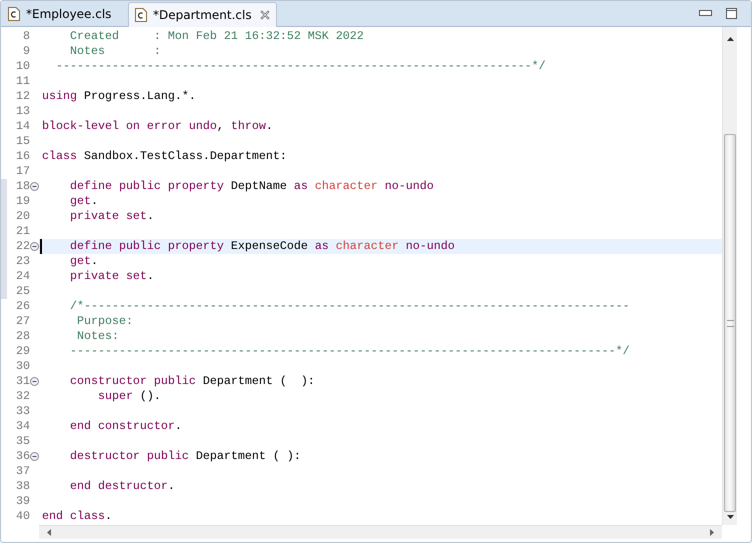 This screenshot has height=543, width=752. What do you see at coordinates (64, 14) in the screenshot?
I see `editor-tab: *Employee.cls` at bounding box center [64, 14].